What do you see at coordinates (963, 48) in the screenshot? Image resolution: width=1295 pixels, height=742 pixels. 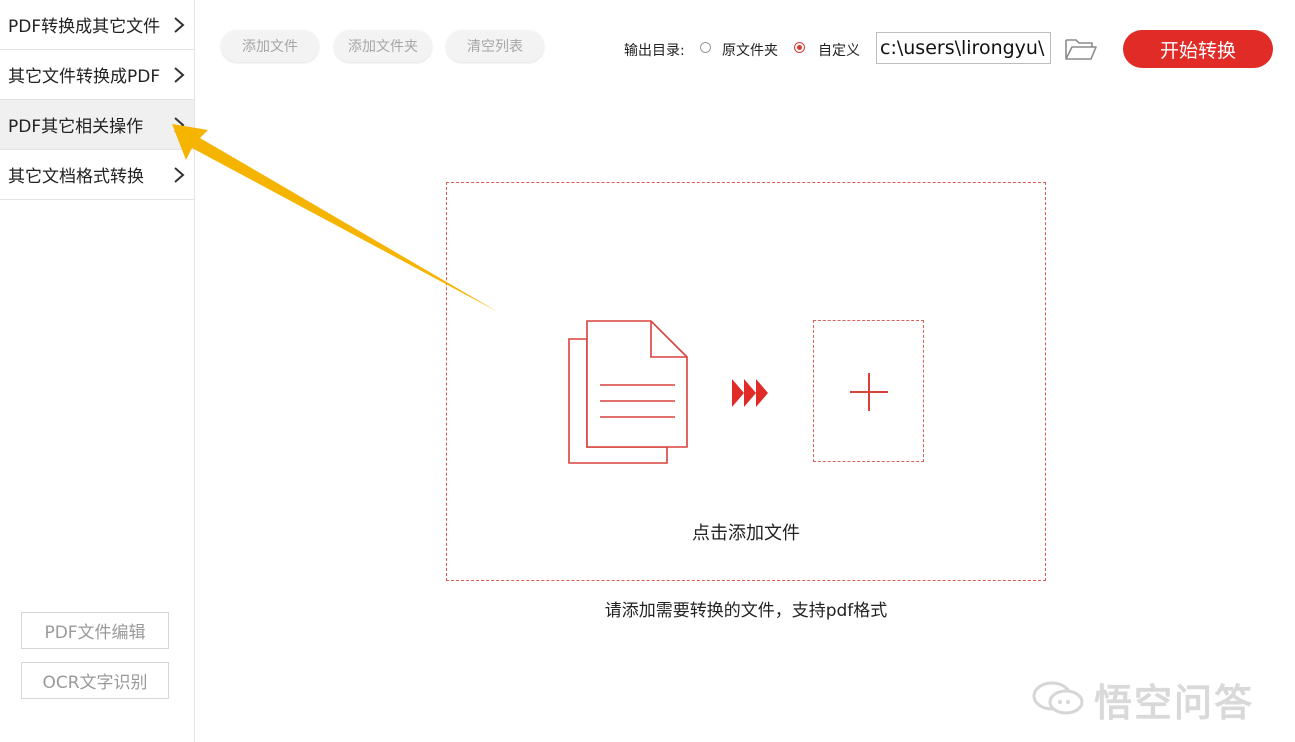 I see `output-path-input` at bounding box center [963, 48].